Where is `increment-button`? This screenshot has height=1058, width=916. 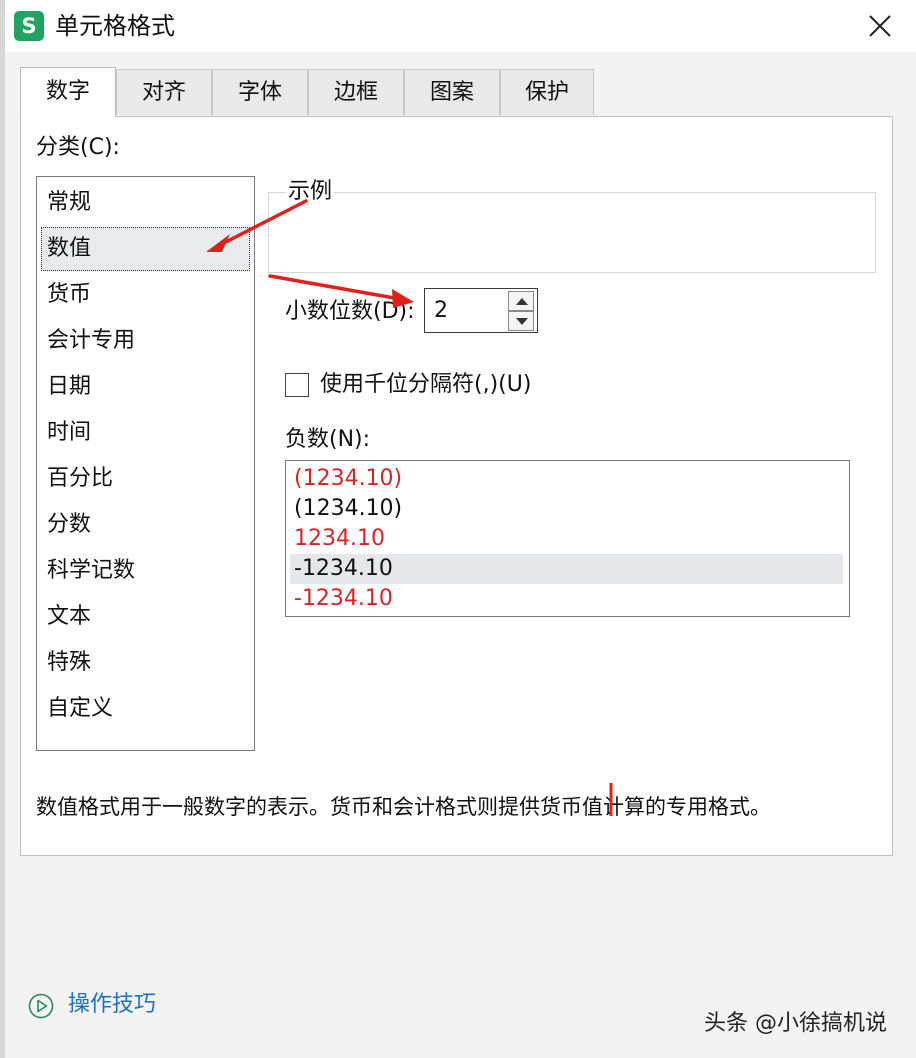
increment-button is located at coordinates (521, 301).